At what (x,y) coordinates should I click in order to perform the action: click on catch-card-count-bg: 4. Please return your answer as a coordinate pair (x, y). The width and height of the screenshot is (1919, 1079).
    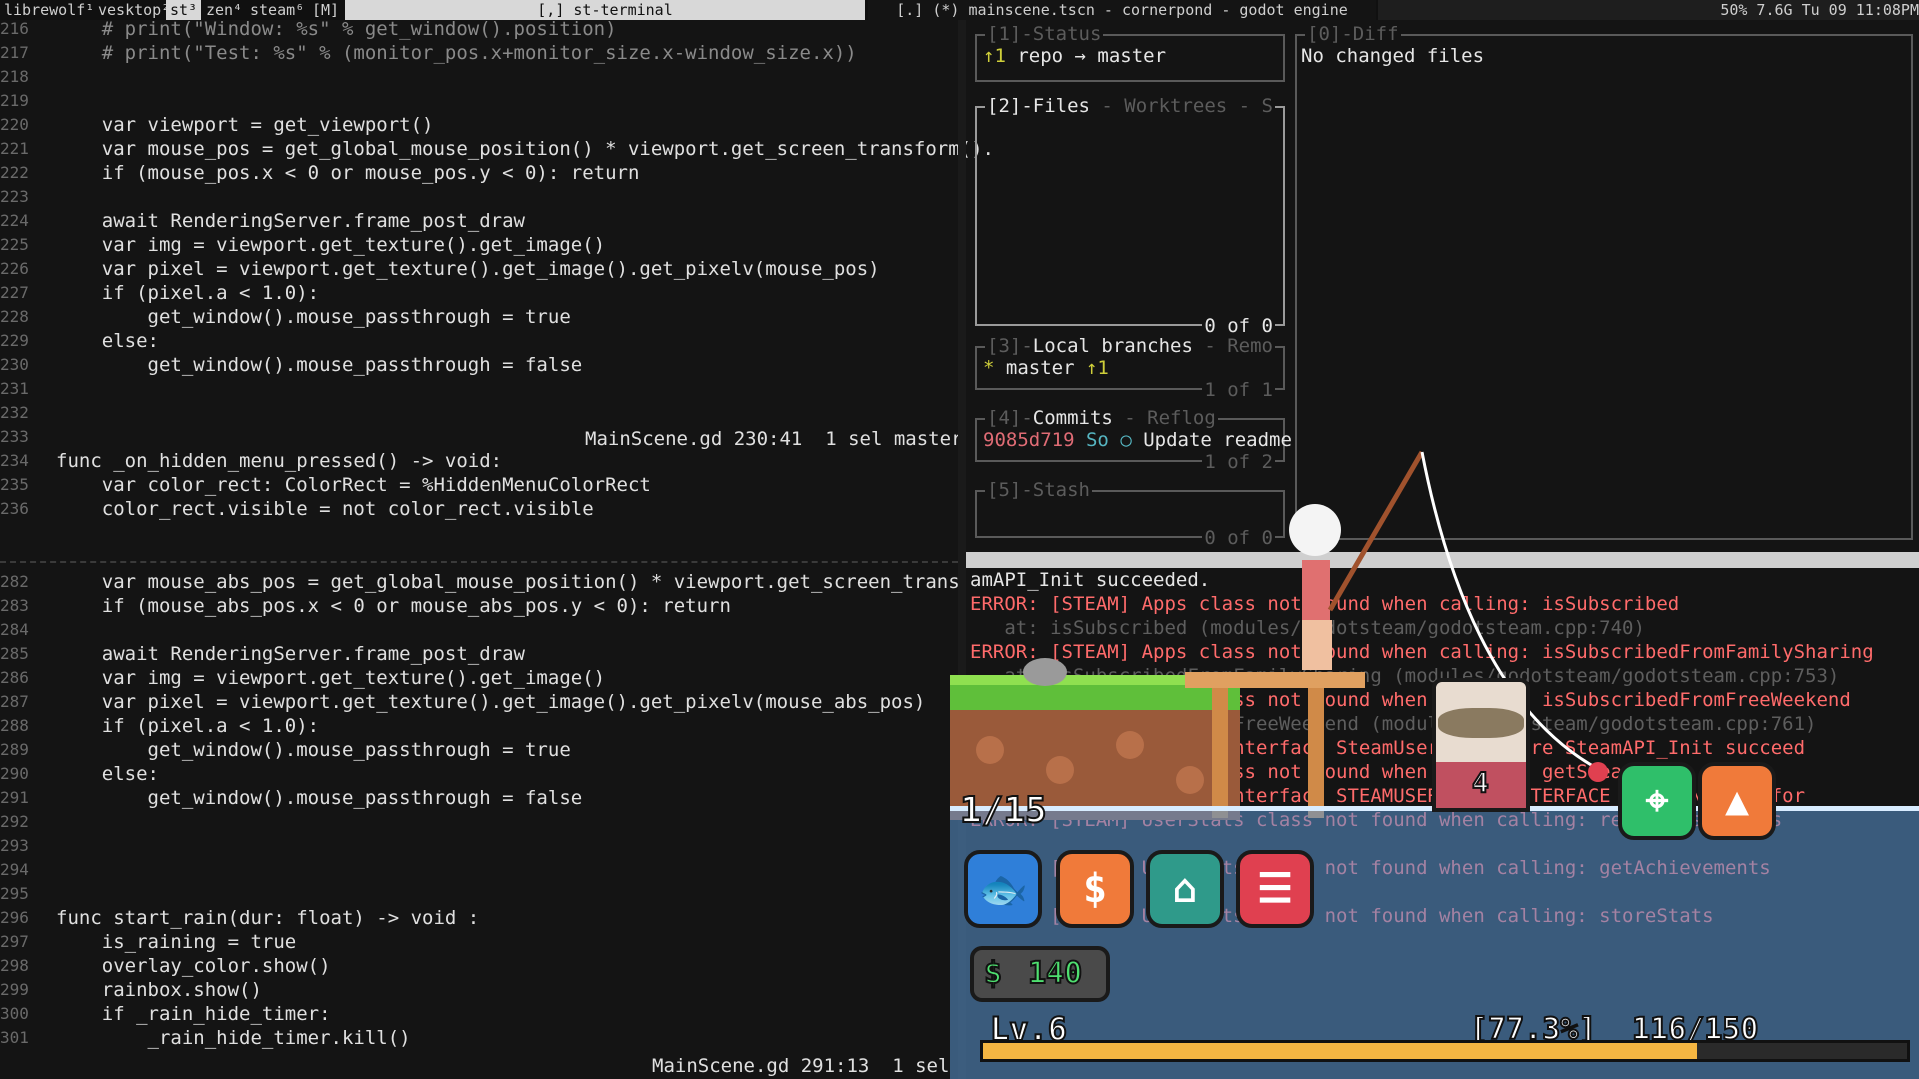
    Looking at the image, I should click on (1481, 787).